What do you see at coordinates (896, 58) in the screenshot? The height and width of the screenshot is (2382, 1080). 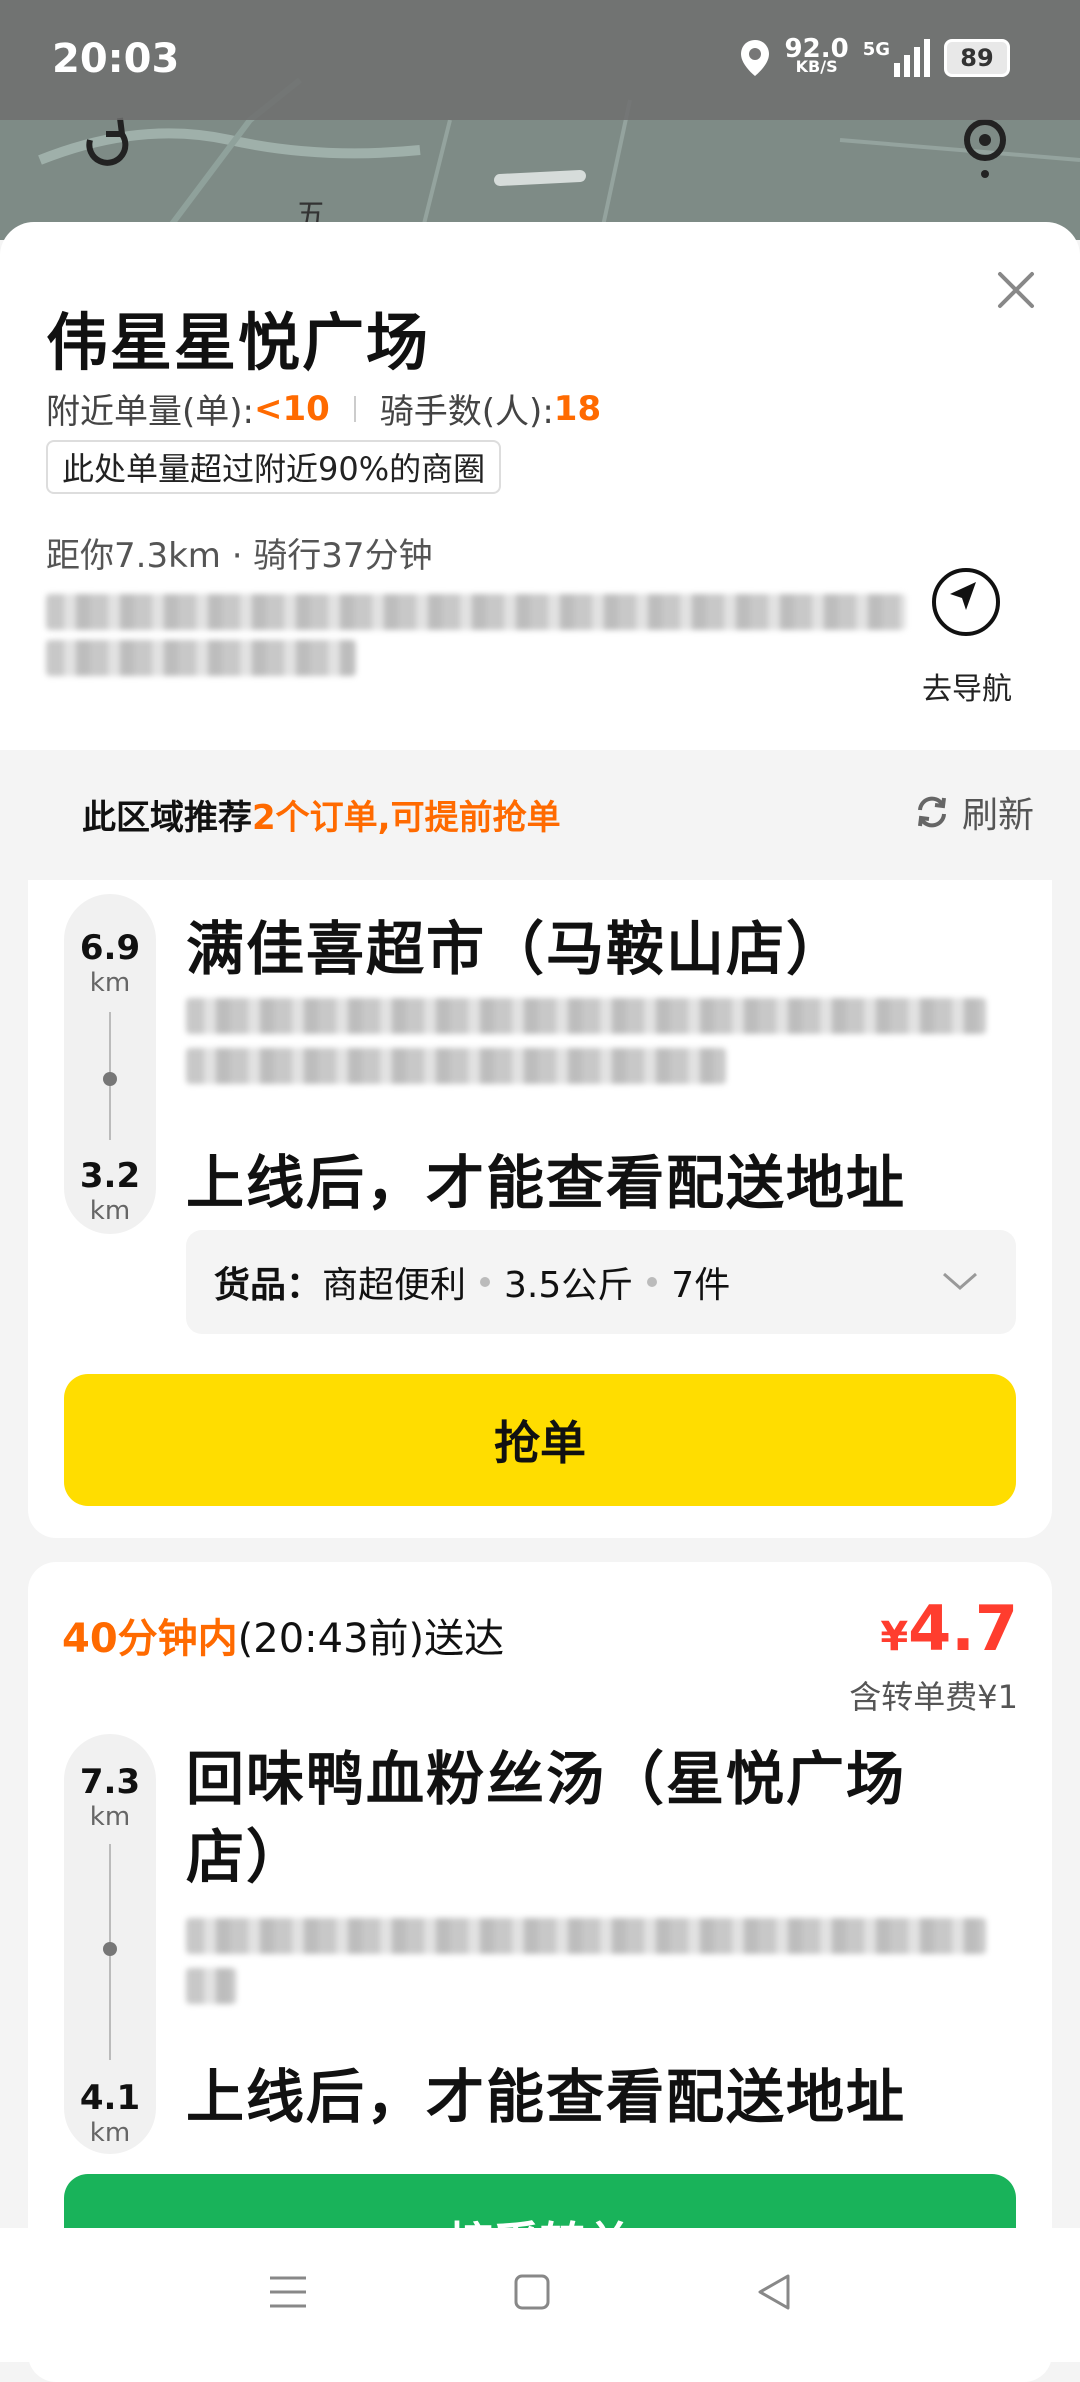 I see `signal-icon: 5G` at bounding box center [896, 58].